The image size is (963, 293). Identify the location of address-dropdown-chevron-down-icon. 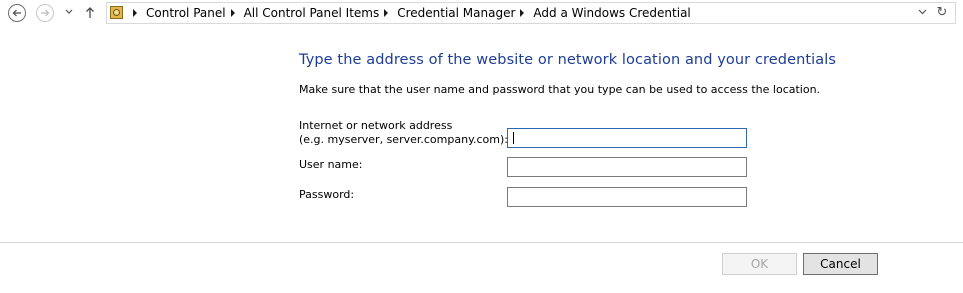
(922, 12).